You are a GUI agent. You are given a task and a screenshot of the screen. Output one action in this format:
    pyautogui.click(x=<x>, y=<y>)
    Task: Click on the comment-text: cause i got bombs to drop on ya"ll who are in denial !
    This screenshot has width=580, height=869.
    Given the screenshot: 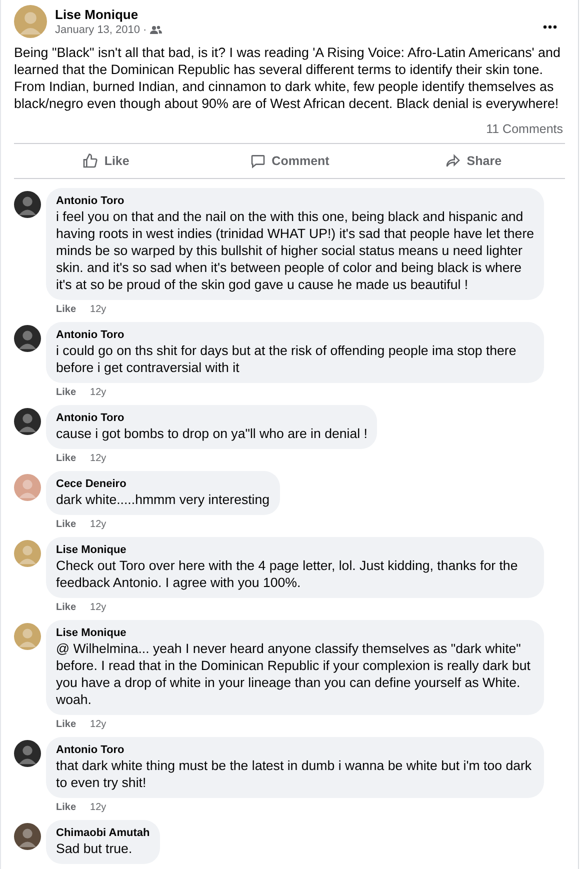 What is the action you would take?
    pyautogui.click(x=212, y=433)
    